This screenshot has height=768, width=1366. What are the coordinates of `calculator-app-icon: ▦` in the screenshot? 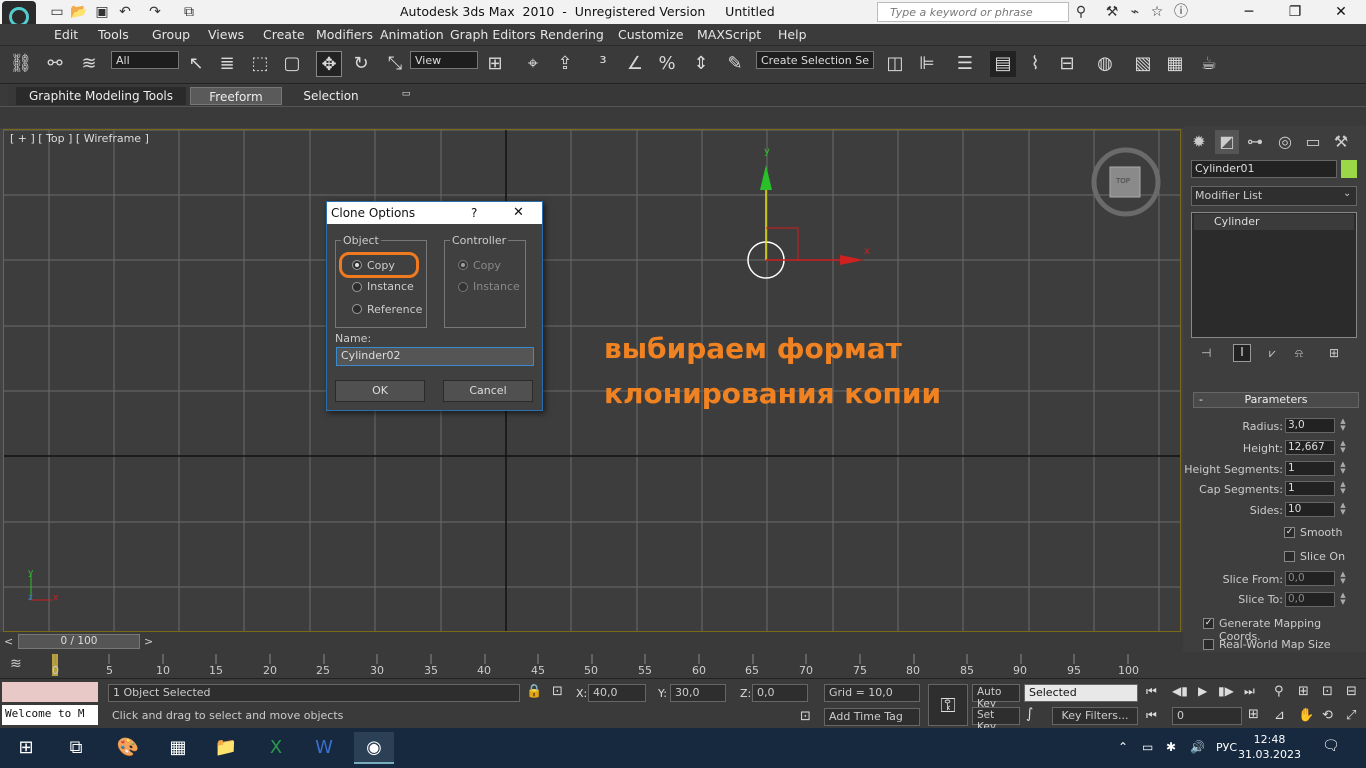 It's located at (178, 748).